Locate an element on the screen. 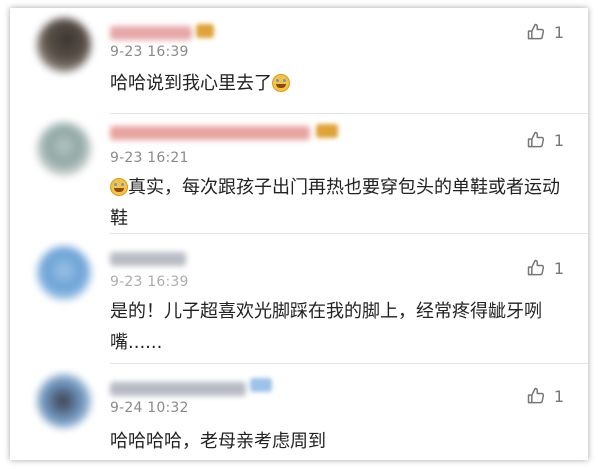 The image size is (600, 469). comment-time: 9-23 16:21 is located at coordinates (149, 158).